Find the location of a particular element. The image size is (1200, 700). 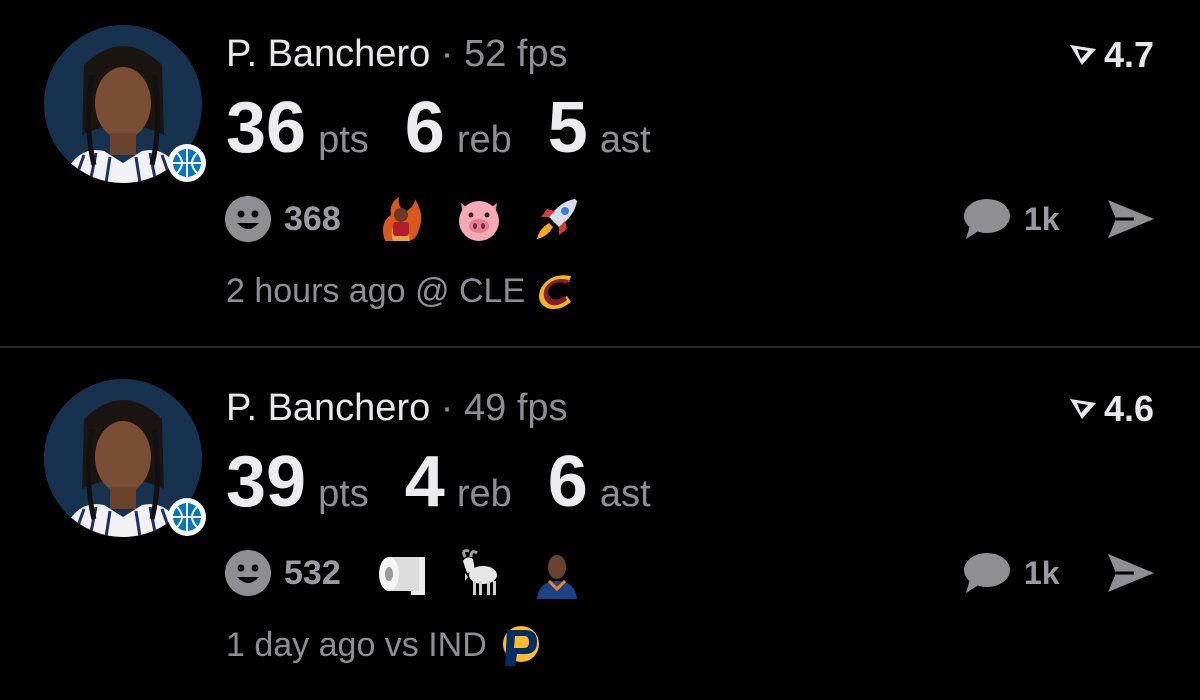

fire-player-icon is located at coordinates (401, 219).